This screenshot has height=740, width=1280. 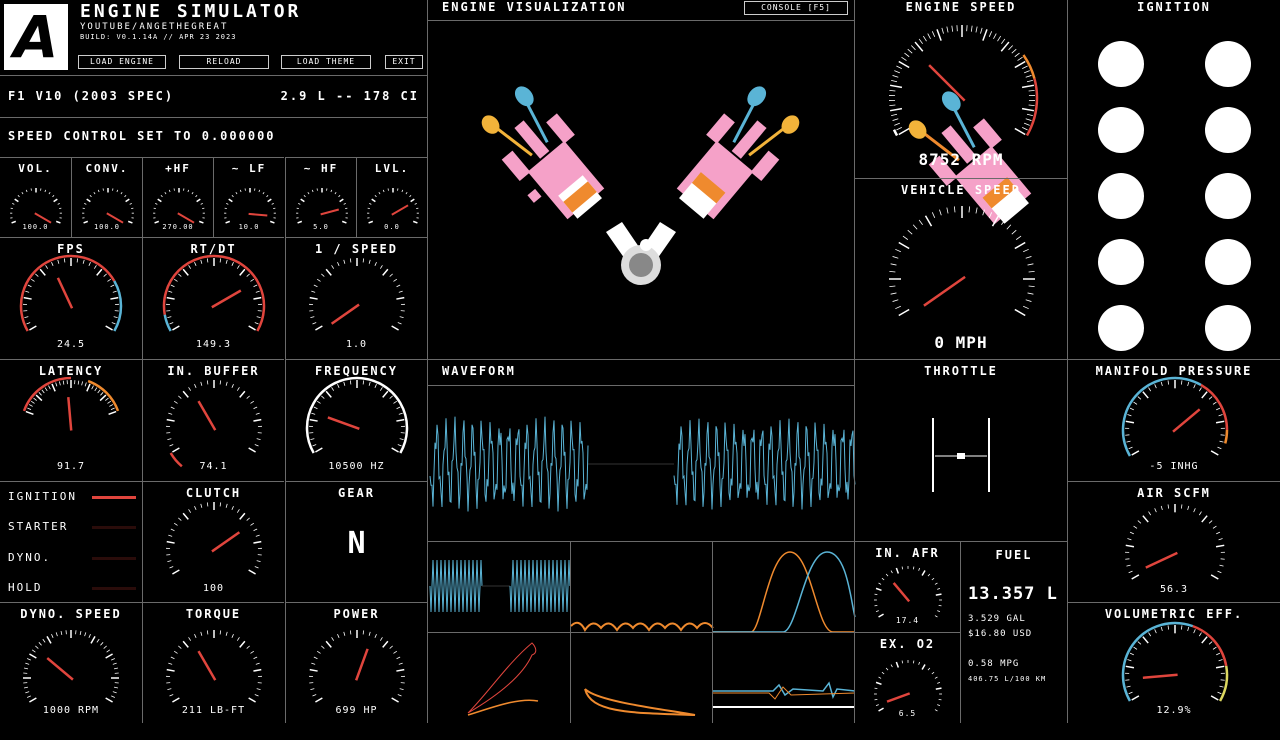 I want to click on torque-value: 211 LB-FT, so click(x=213, y=710).